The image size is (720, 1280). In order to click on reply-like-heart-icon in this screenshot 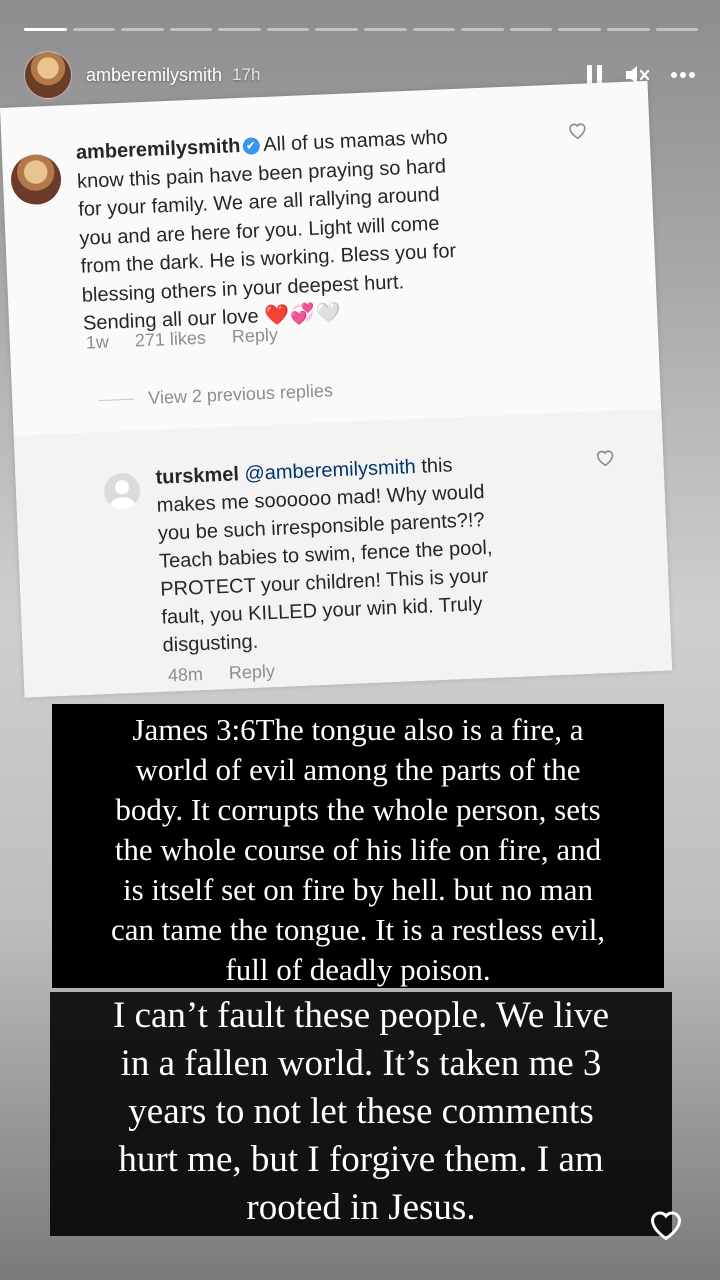, I will do `click(605, 461)`.